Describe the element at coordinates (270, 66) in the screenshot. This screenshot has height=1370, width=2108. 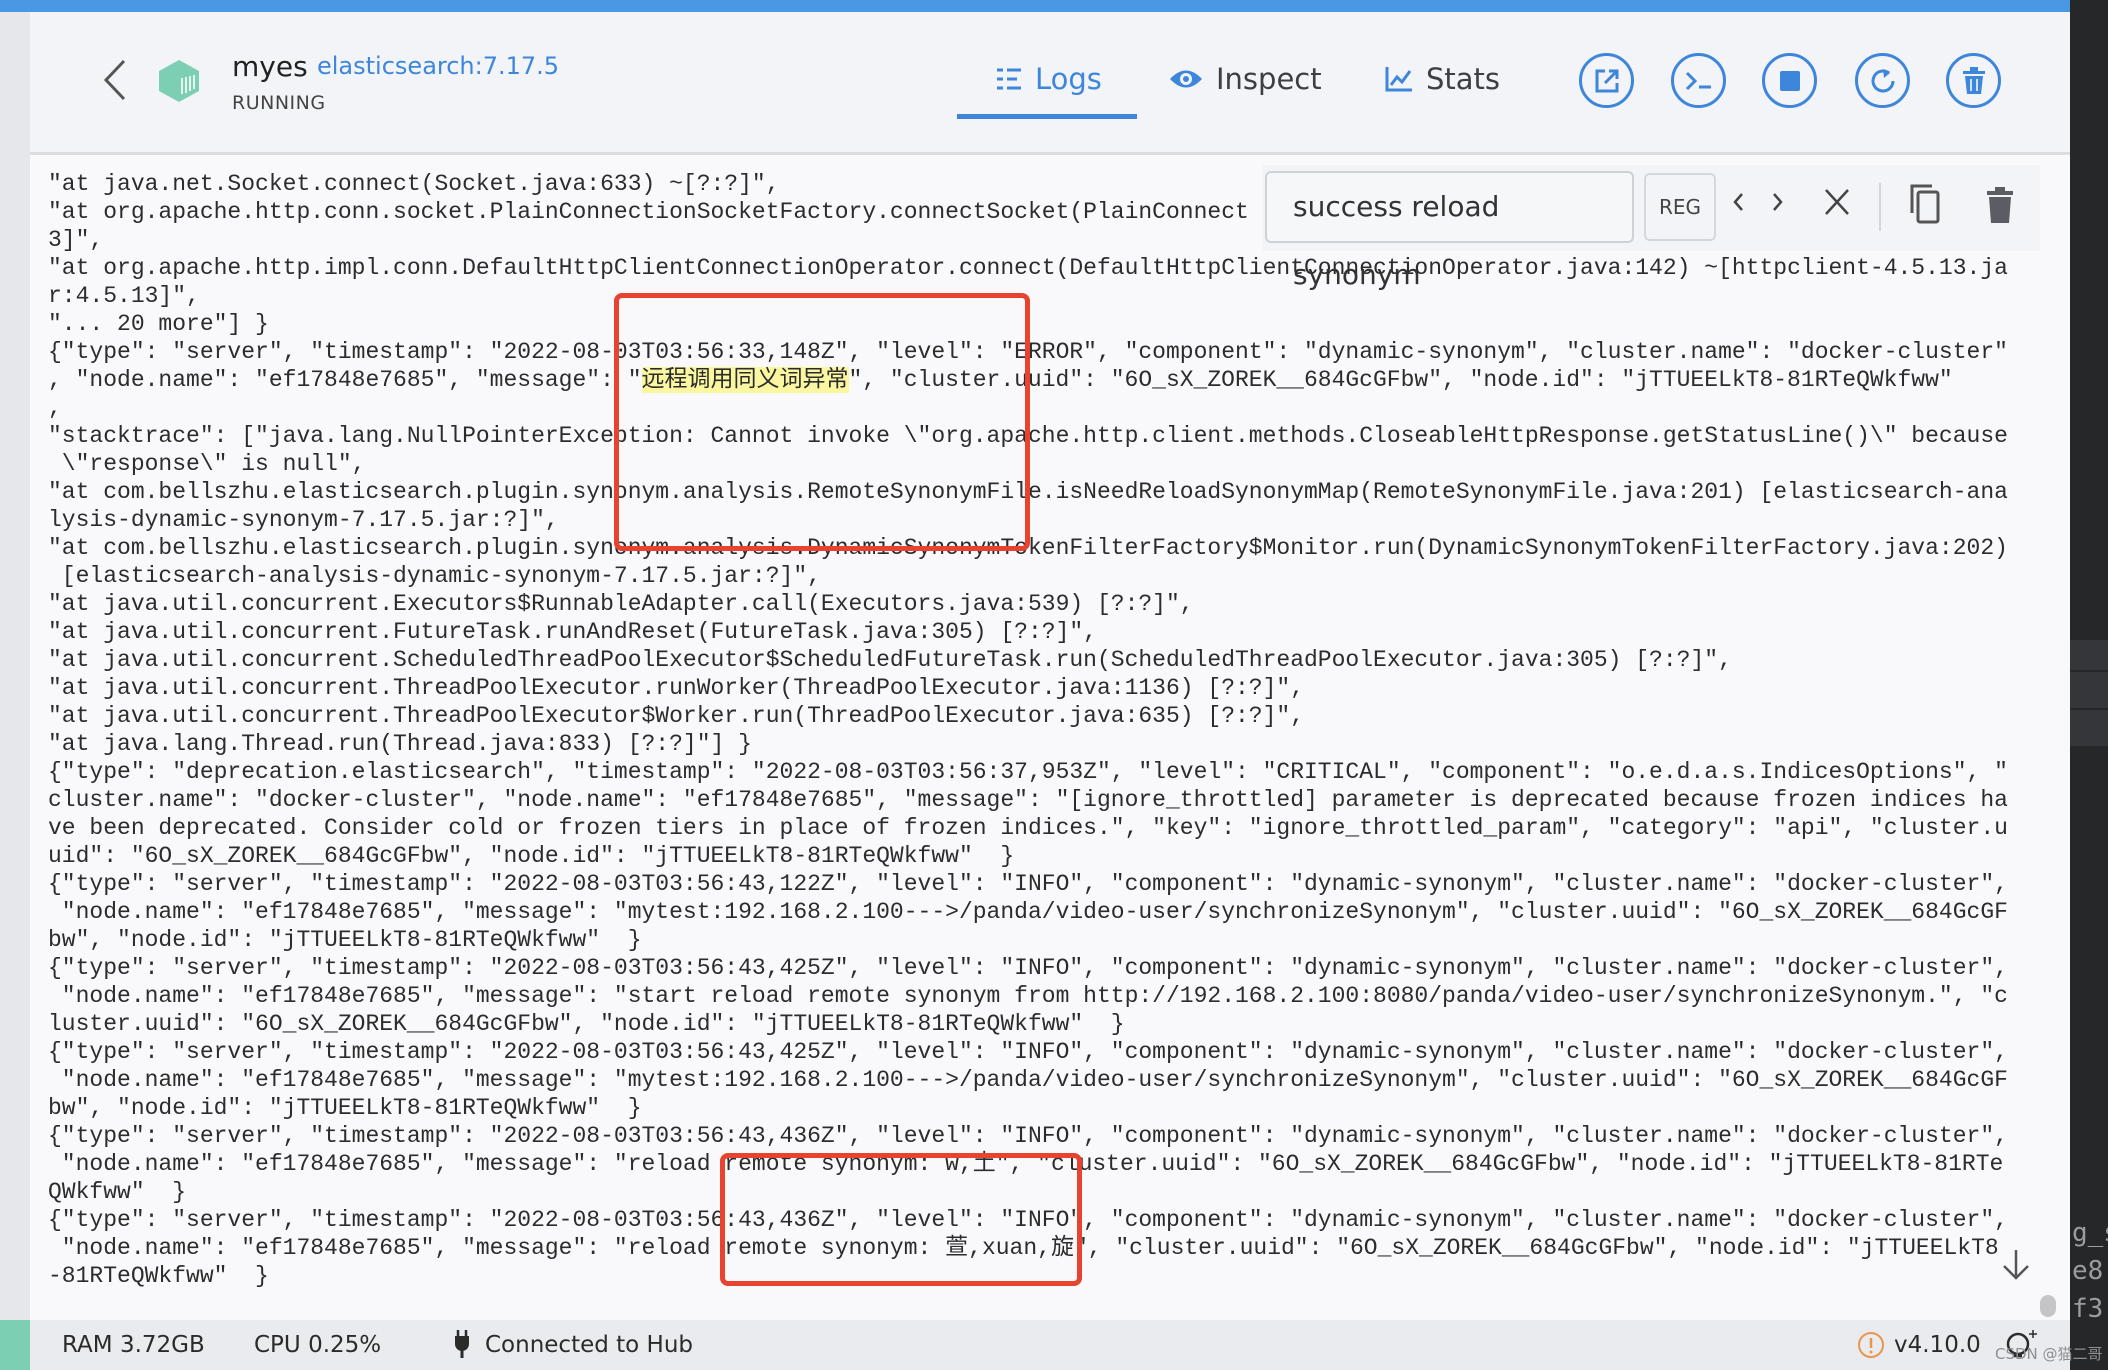
I see `container-name: myes` at that location.